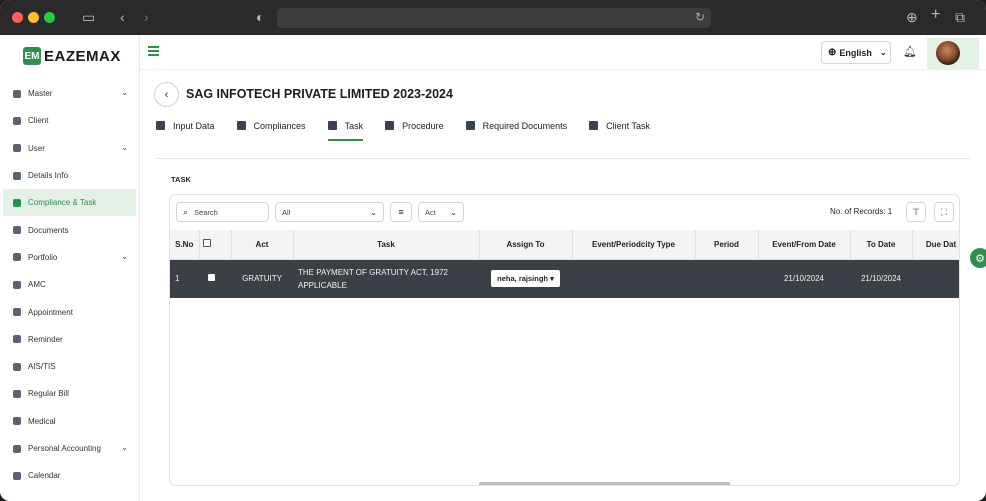 This screenshot has width=986, height=501. Describe the element at coordinates (69, 257) in the screenshot. I see `sidebar-item-portfolio: Portfolio ⌄` at that location.